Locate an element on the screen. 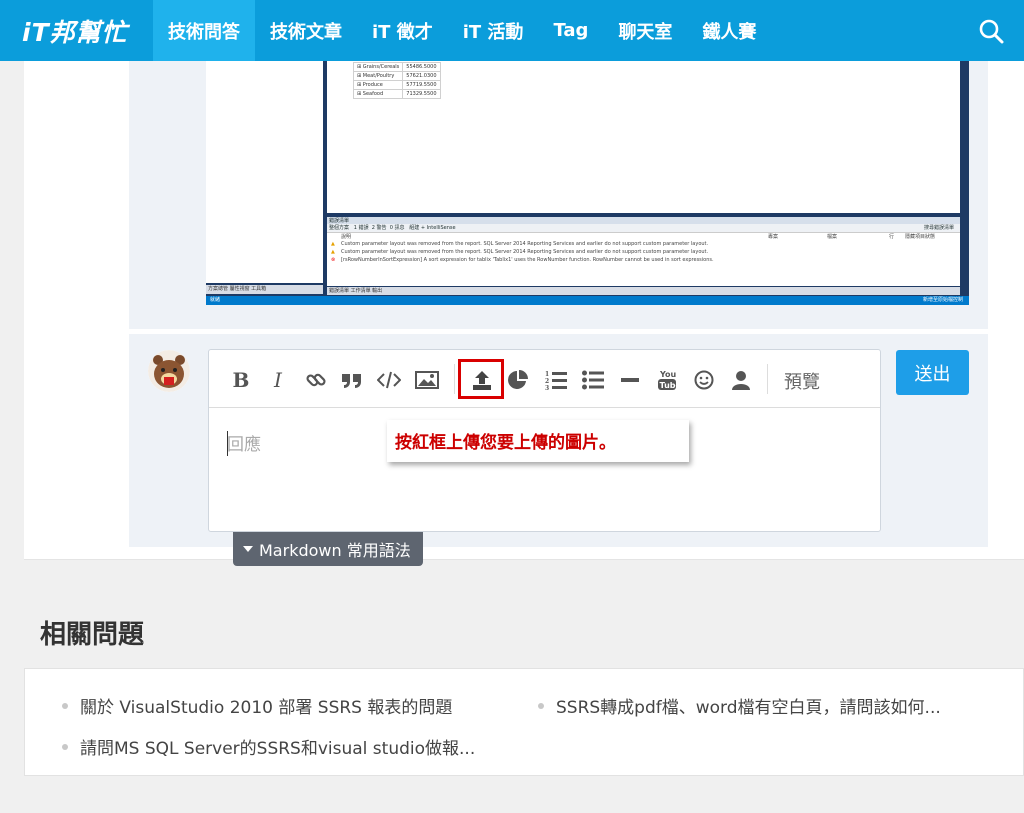  svg-text: You is located at coordinates (668, 374).